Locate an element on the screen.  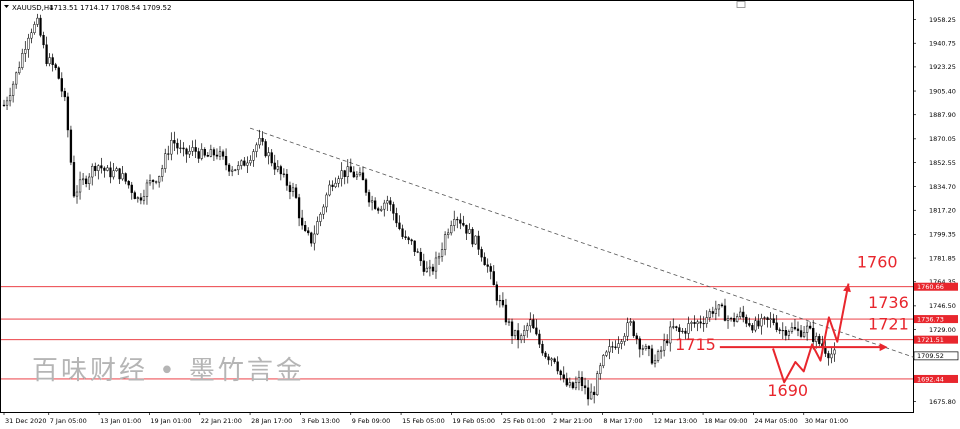
x-tick-label: 19 Jan 01:00 is located at coordinates (170, 421).